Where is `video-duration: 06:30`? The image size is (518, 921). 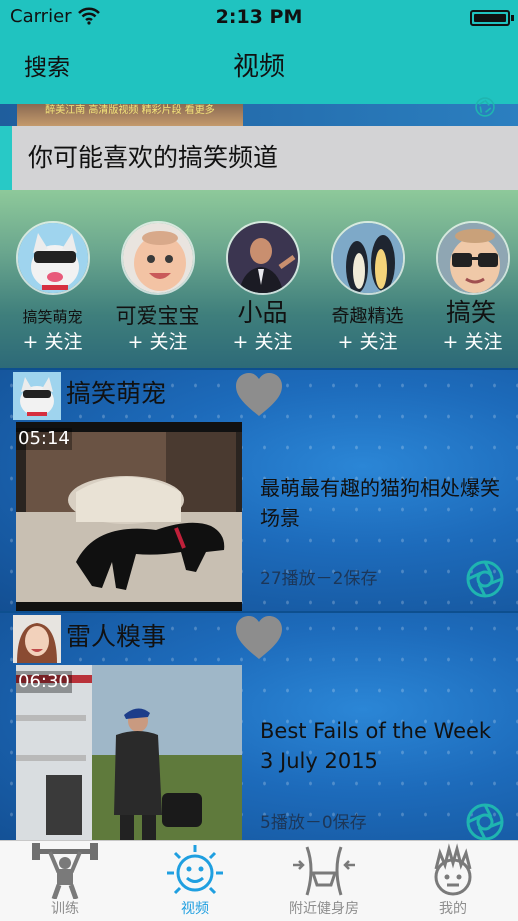
video-duration: 06:30 is located at coordinates (44, 682).